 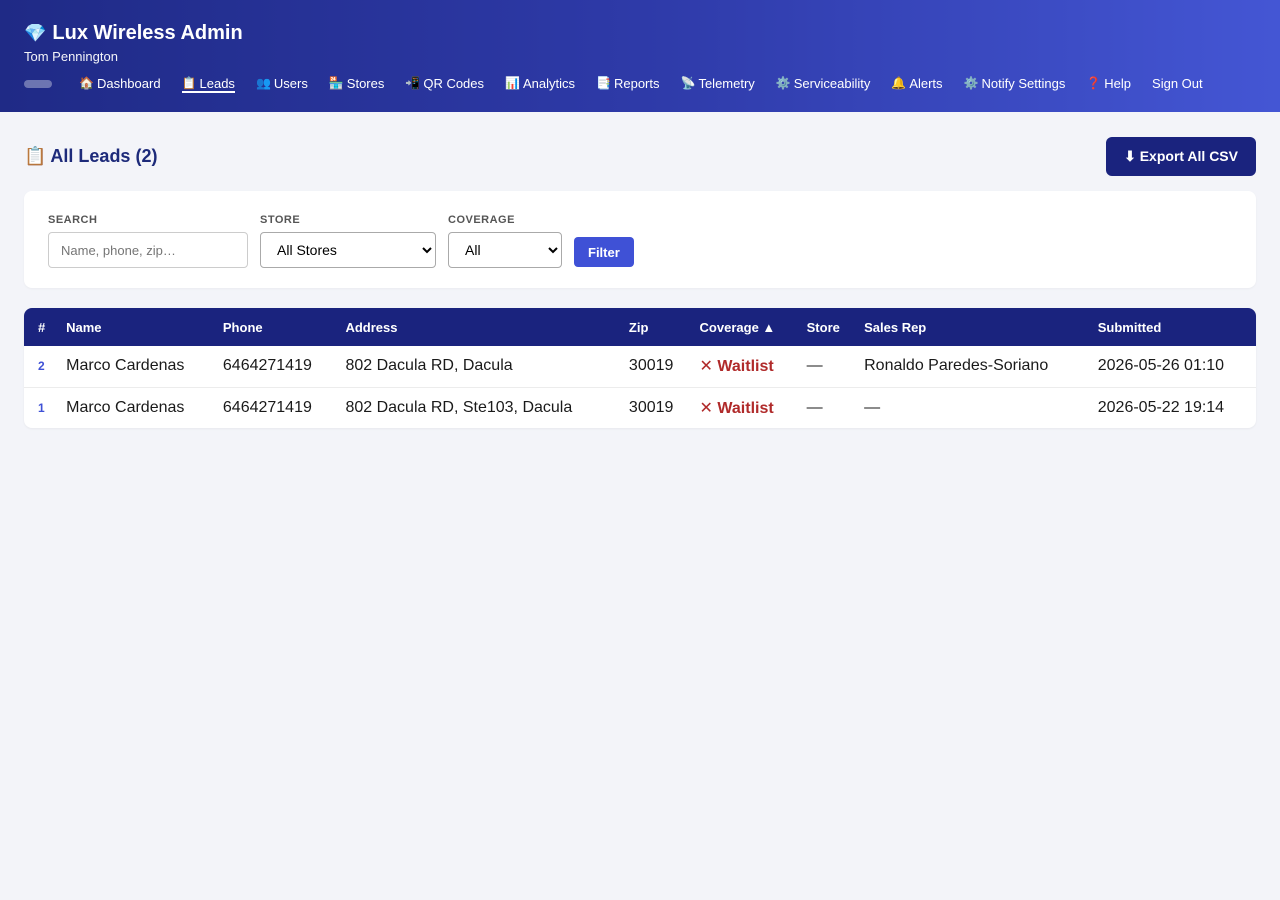 What do you see at coordinates (242, 327) in the screenshot?
I see `column-header: Phone` at bounding box center [242, 327].